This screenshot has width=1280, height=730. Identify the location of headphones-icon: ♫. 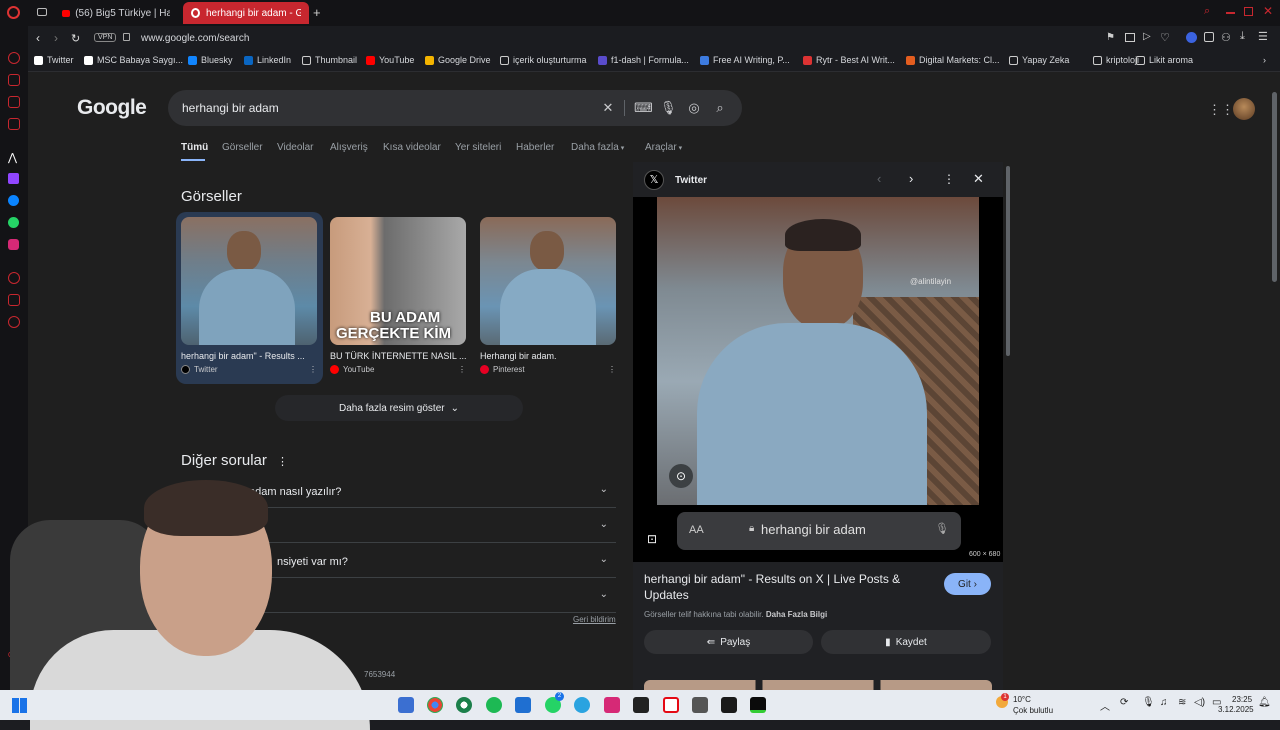
(1164, 702).